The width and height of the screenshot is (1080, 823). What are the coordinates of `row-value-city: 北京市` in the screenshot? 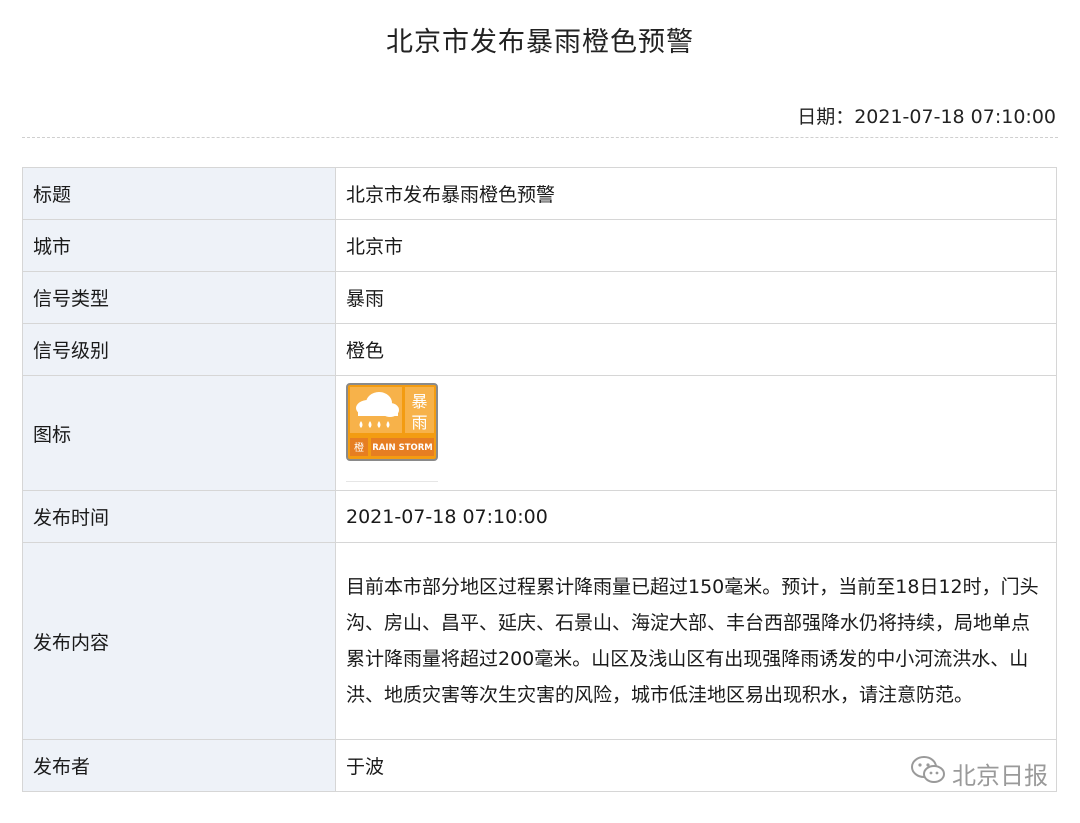 It's located at (696, 245).